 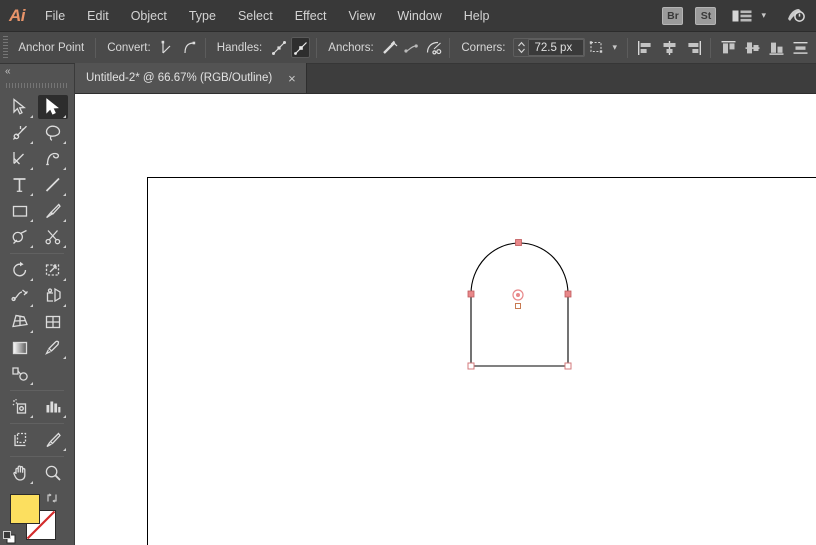 I want to click on align-bottom-icon, so click(x=776, y=47).